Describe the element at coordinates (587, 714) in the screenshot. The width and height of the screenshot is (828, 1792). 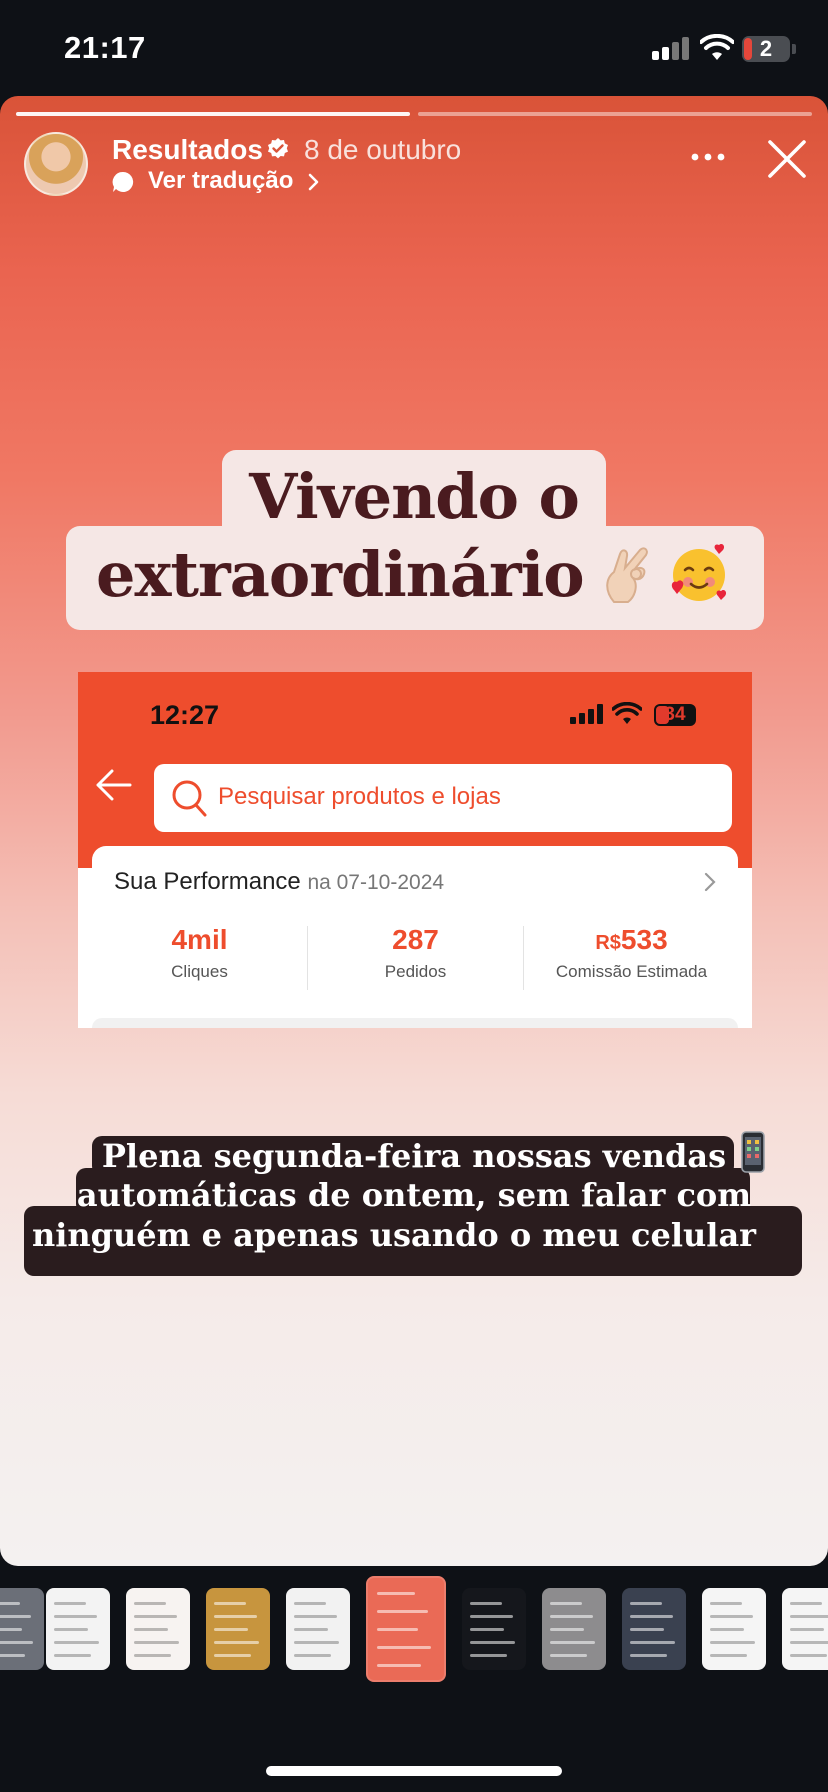
I see `shot-cellular-signal-icon` at that location.